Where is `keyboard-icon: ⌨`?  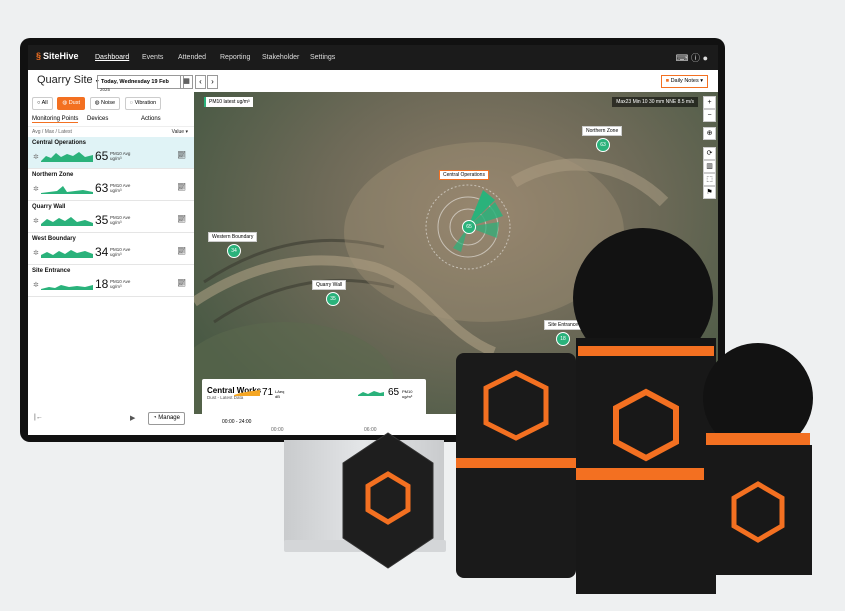 keyboard-icon: ⌨ is located at coordinates (682, 58).